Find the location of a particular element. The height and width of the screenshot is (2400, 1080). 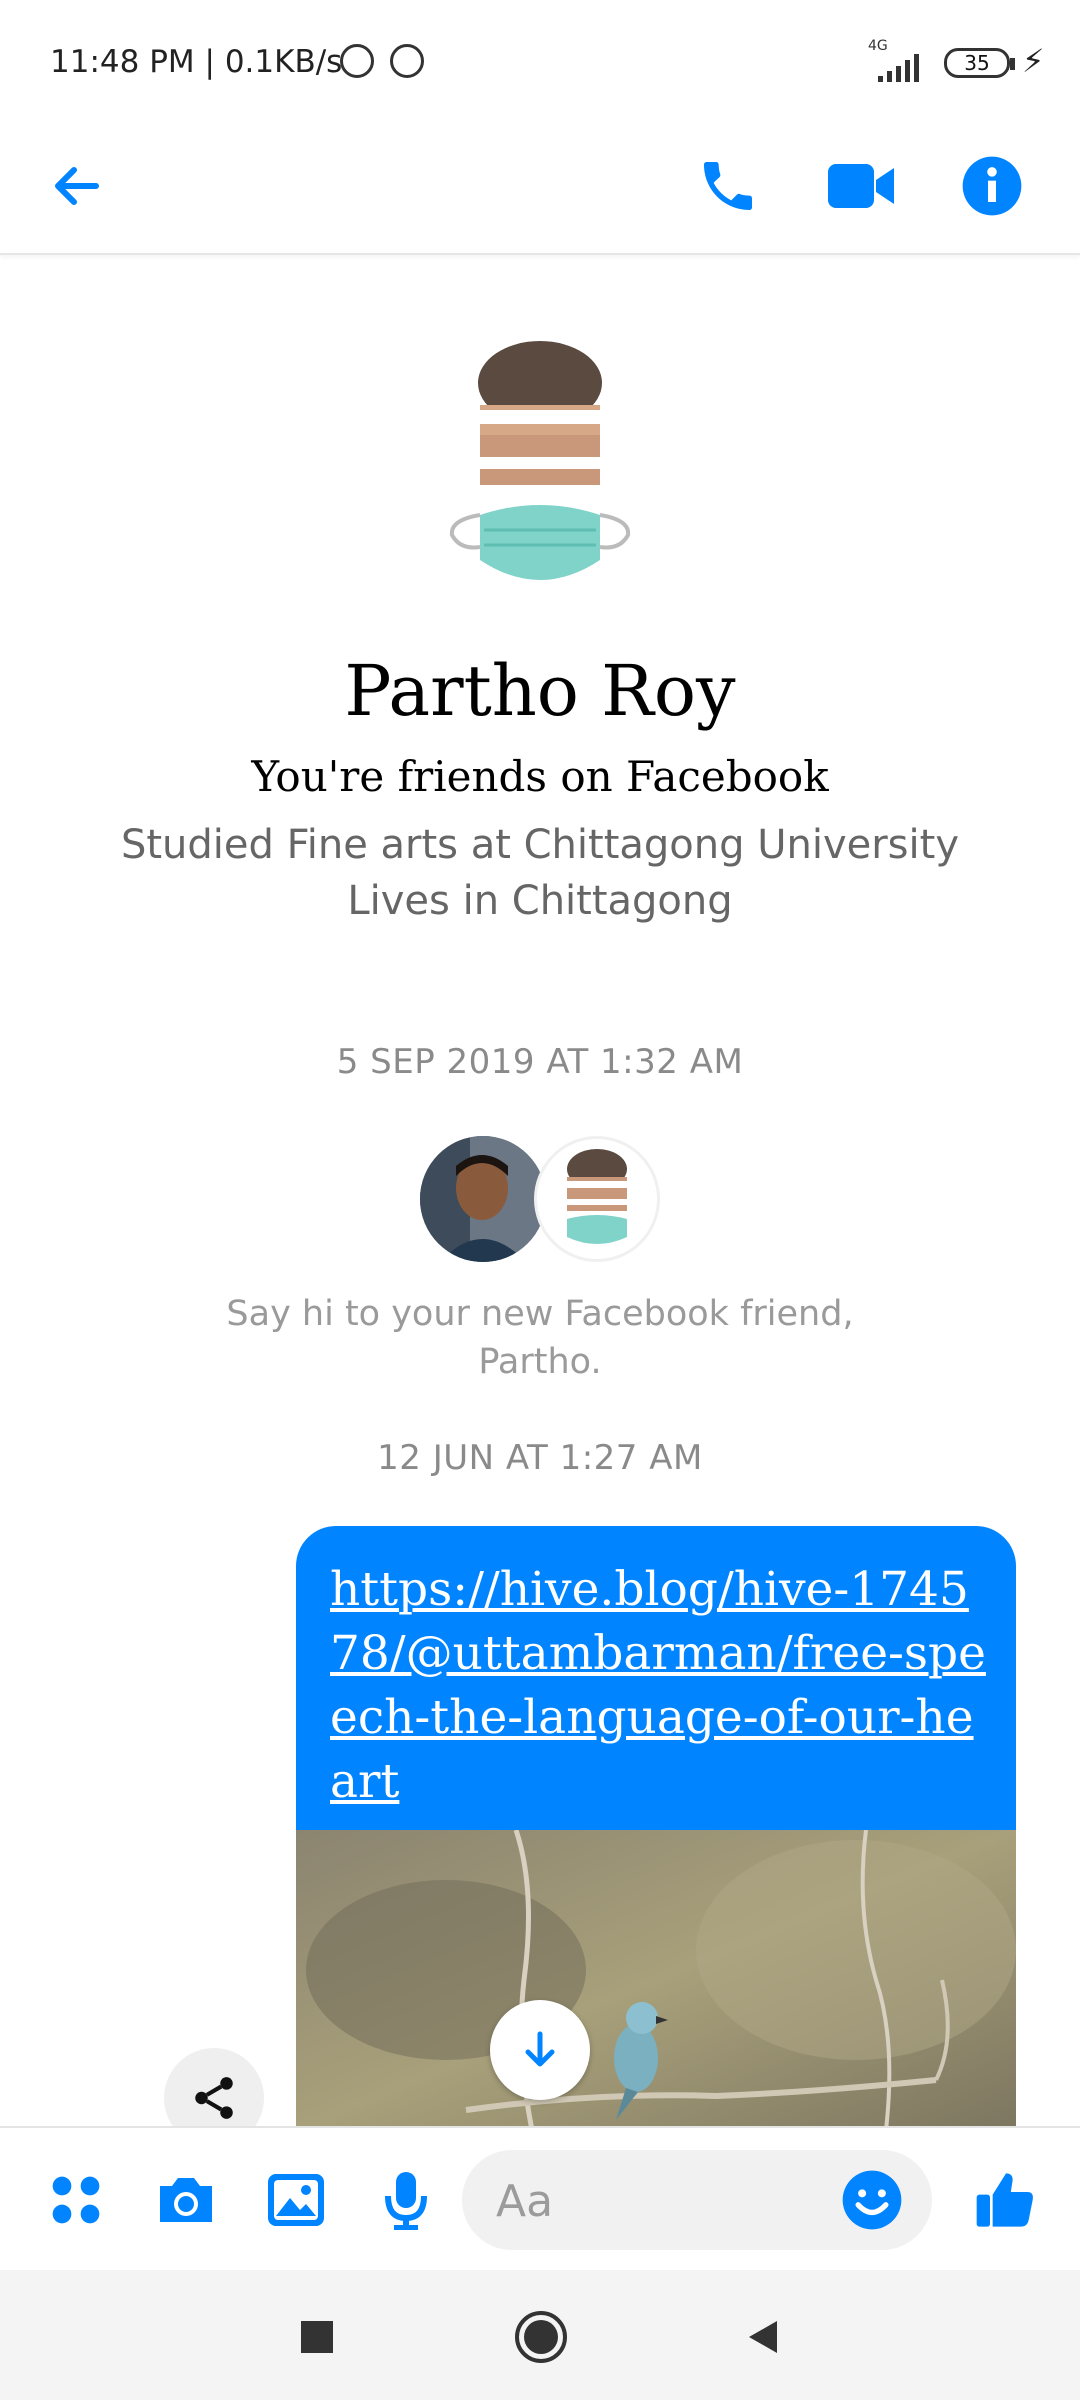

video-call-button is located at coordinates (862, 186).